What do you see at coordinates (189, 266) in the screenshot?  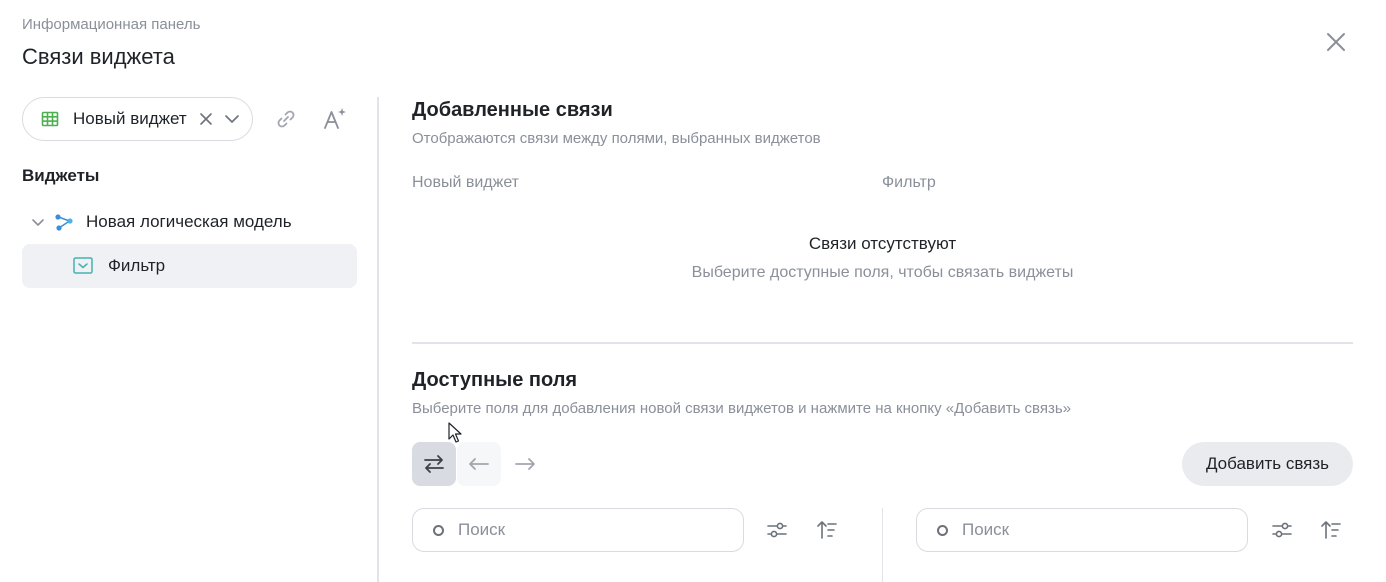 I see `tree-item-filter: Фильтр` at bounding box center [189, 266].